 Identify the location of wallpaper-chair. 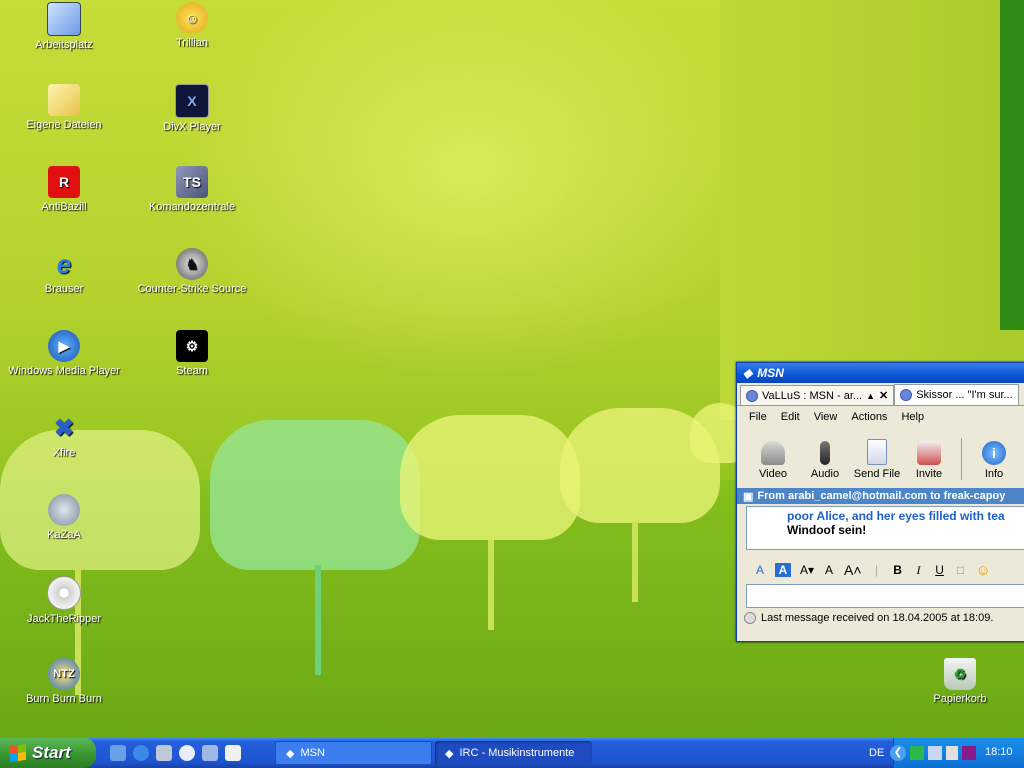
(490, 477).